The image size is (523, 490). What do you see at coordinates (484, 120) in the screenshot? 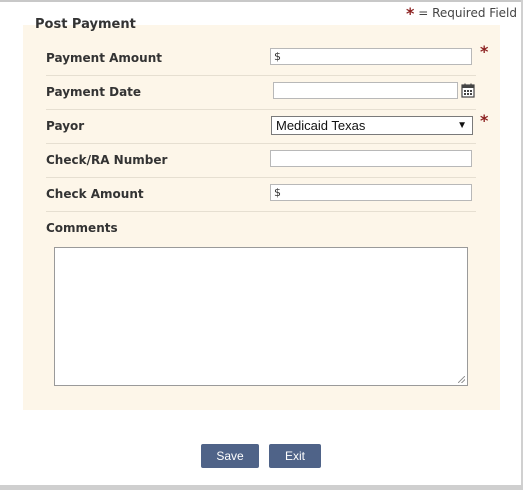
I see `payor-required-star: *` at bounding box center [484, 120].